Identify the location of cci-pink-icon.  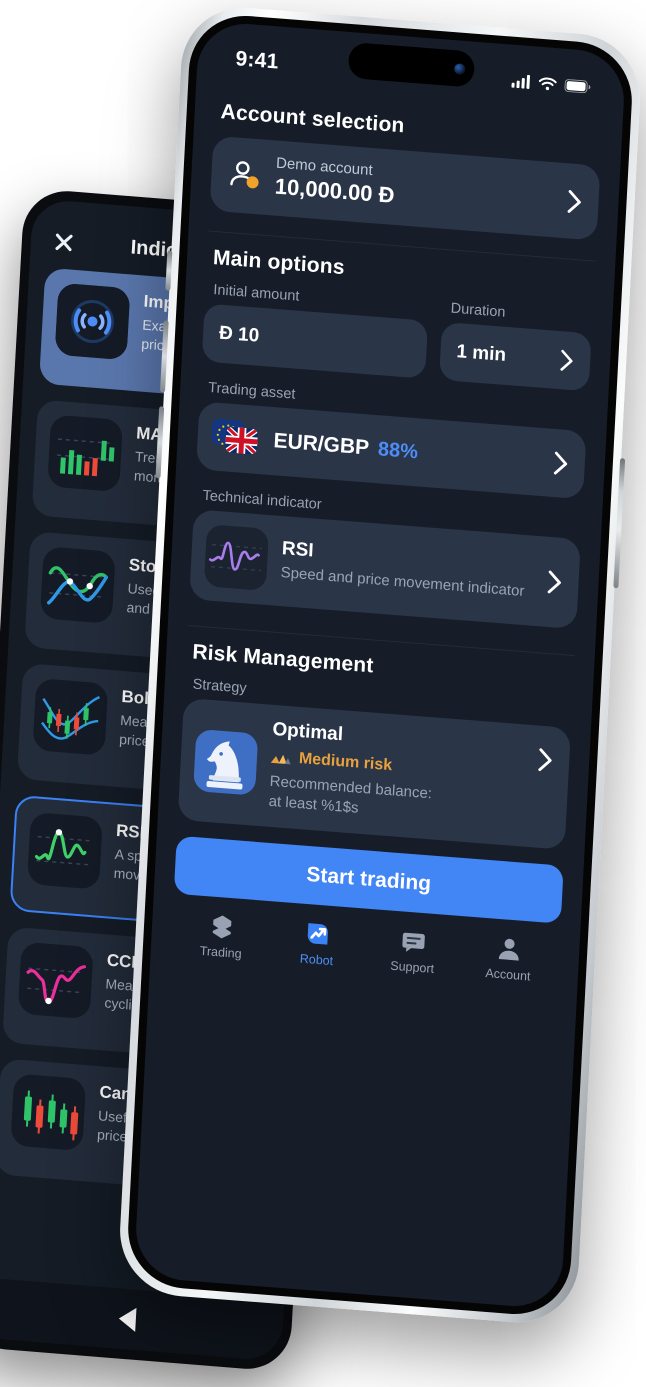
(55, 980).